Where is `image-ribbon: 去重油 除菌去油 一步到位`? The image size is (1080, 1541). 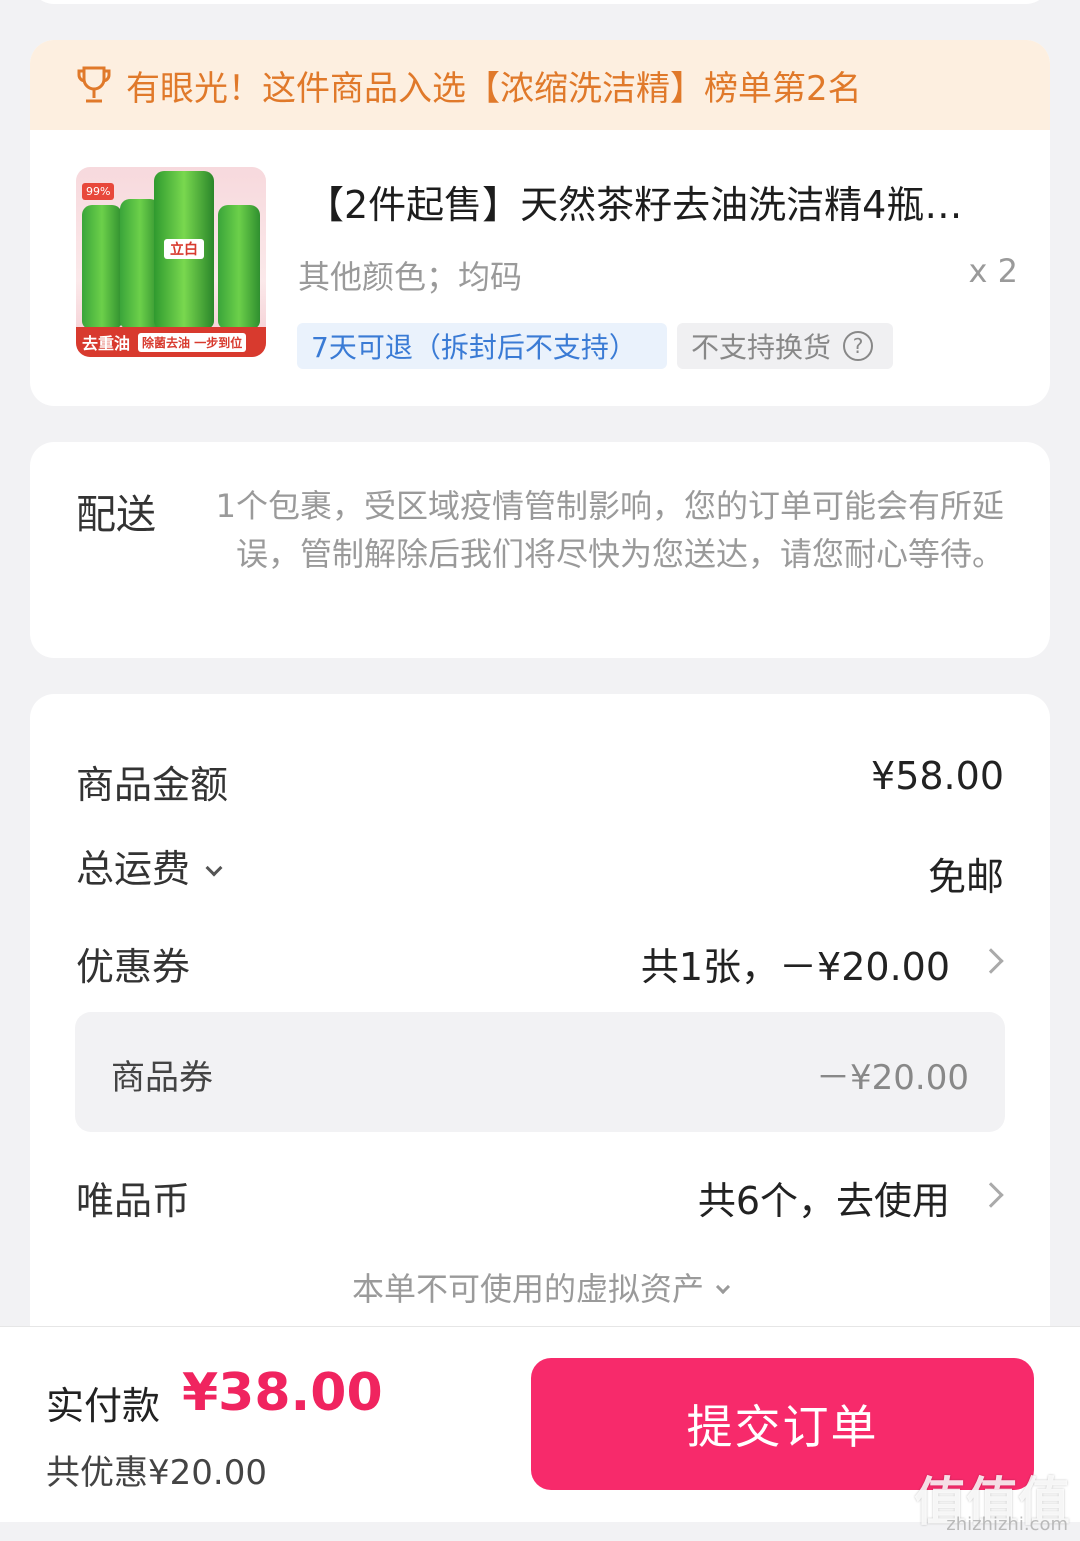 image-ribbon: 去重油 除菌去油 一步到位 is located at coordinates (171, 342).